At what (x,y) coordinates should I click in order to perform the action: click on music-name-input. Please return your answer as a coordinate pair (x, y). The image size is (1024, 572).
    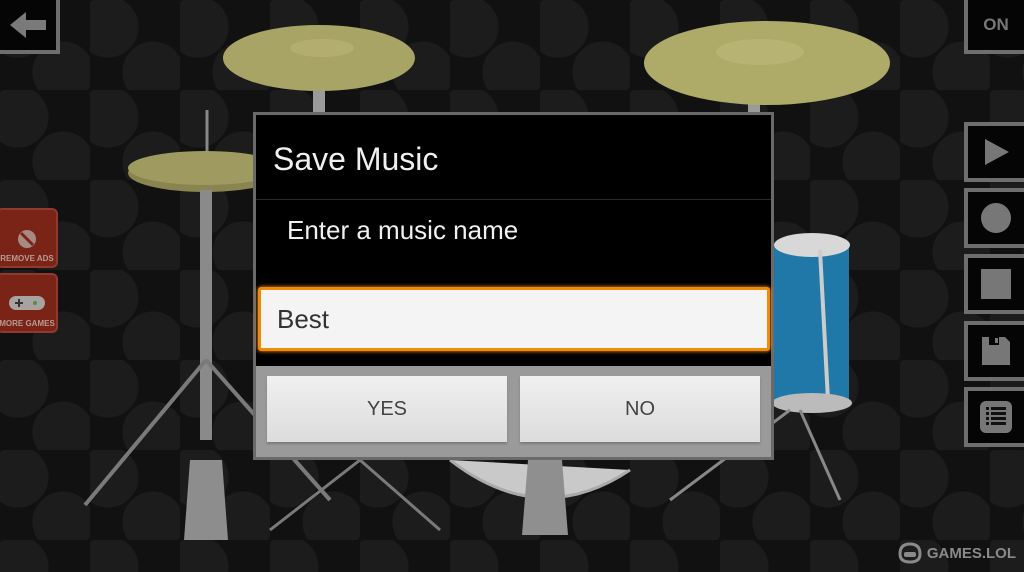
    Looking at the image, I should click on (514, 319).